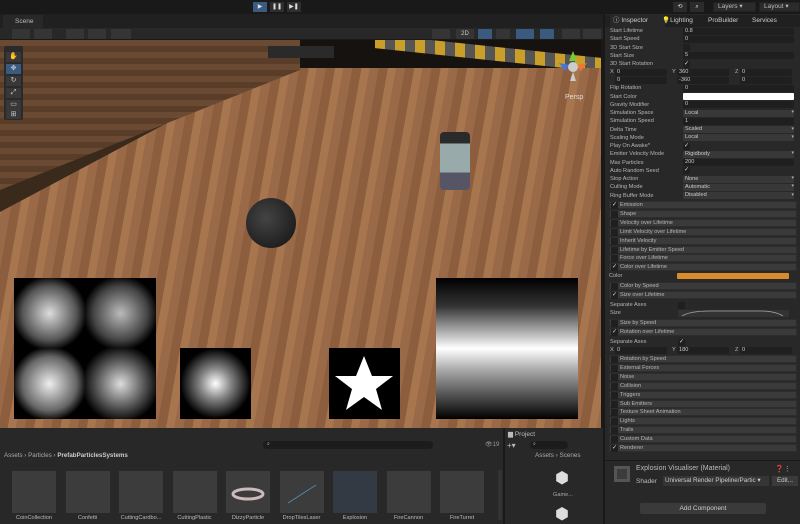 The image size is (800, 524). I want to click on camera-dropdown, so click(571, 34).